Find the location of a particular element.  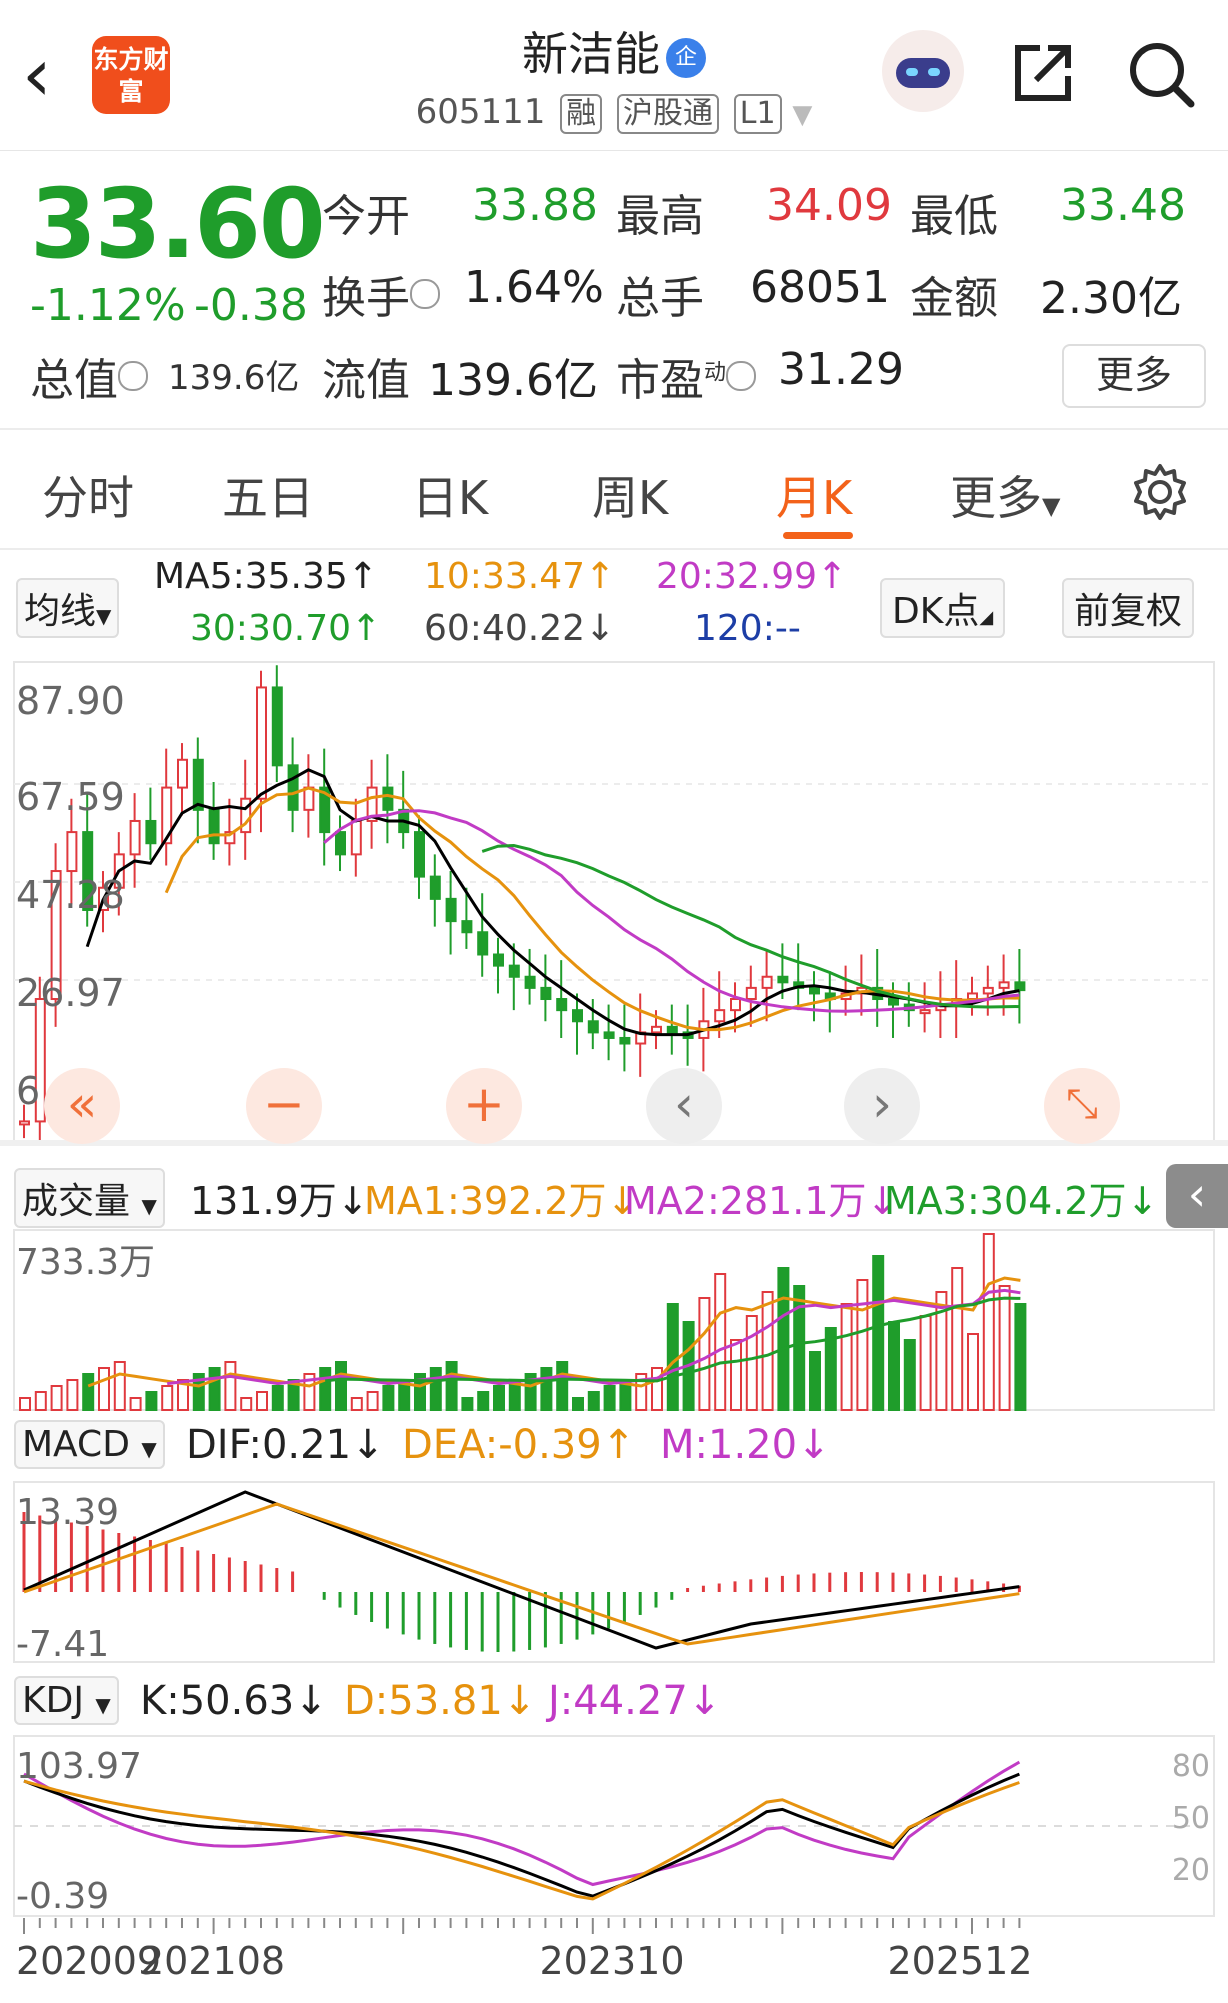

price-adjust-button: 前复权 is located at coordinates (1128, 608).